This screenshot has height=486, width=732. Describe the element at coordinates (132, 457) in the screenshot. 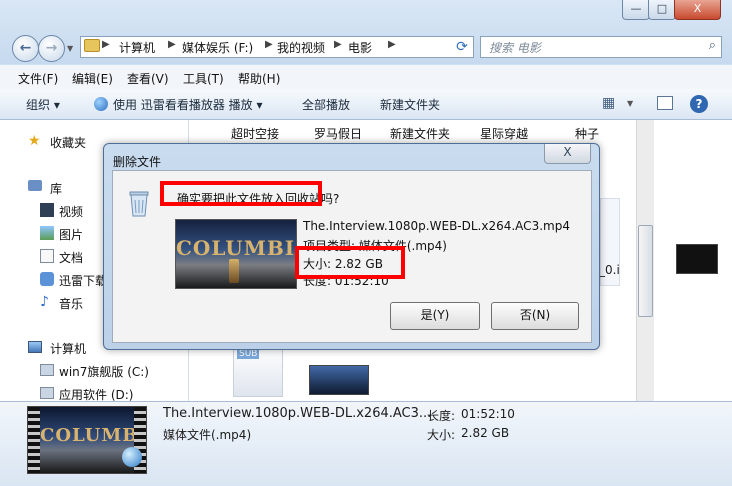

I see `player-badge-icon` at that location.